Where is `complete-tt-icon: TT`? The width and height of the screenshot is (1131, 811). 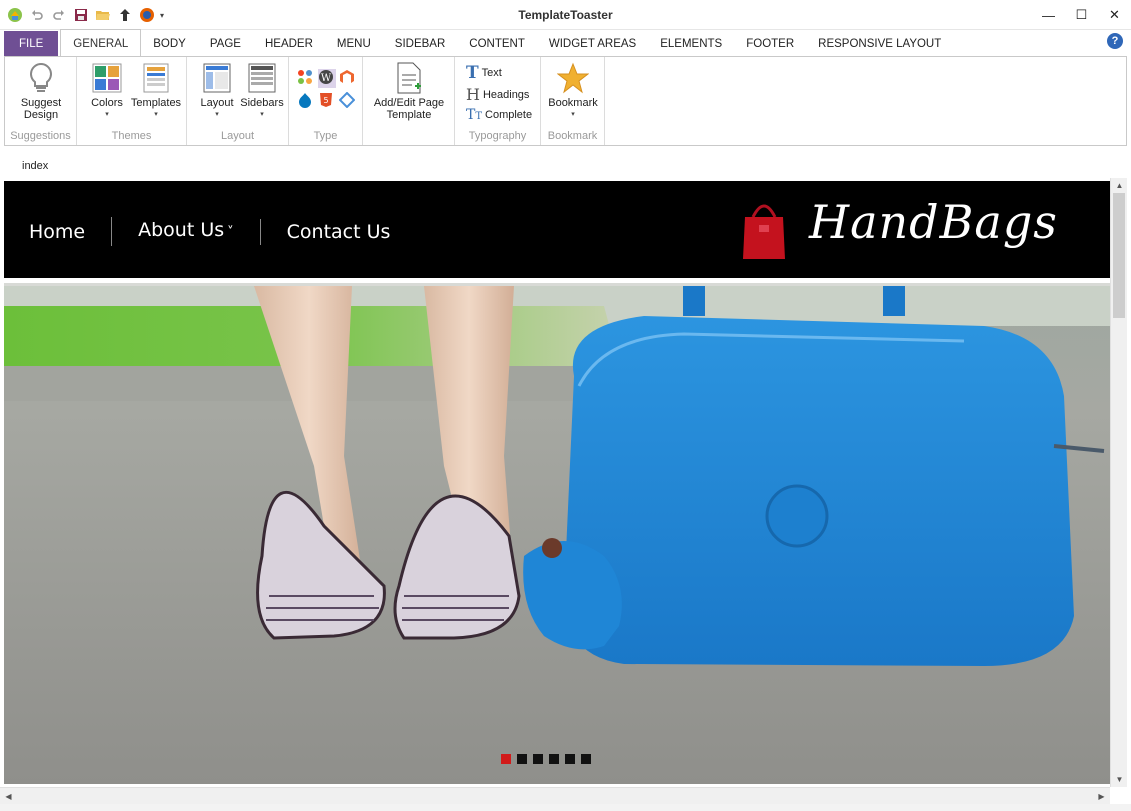
complete-tt-icon: TT is located at coordinates (474, 115).